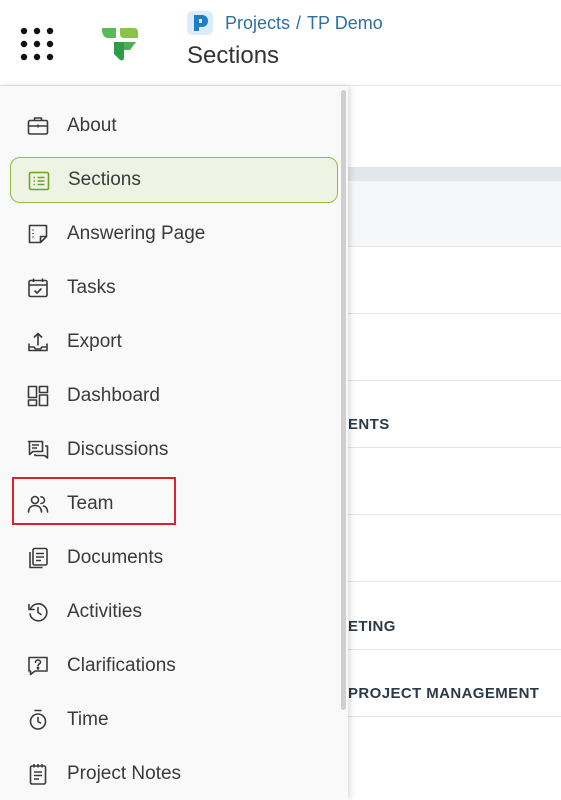  I want to click on breadcrumb-projects-link: Projects, so click(257, 23).